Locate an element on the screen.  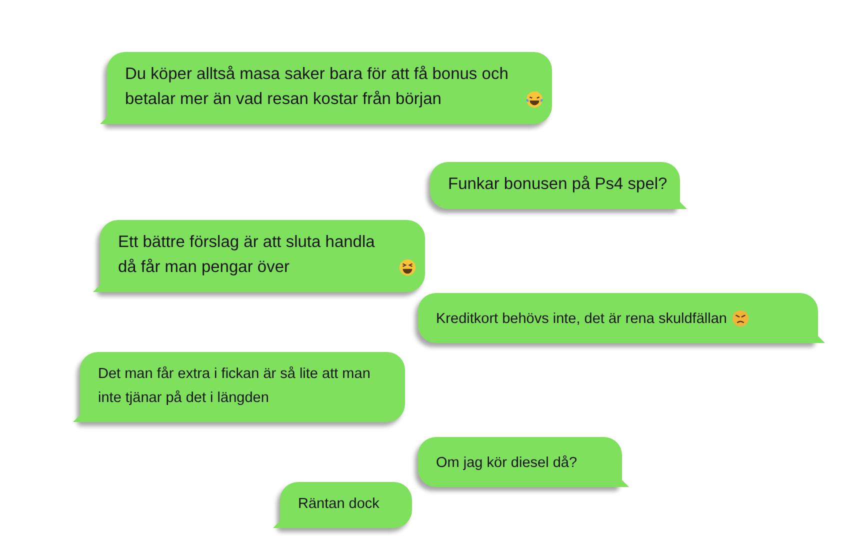
message-text: Du köper alltså masa saker bara för att få bonus och betalar mer än vad resan kostar från början is located at coordinates (317, 87).